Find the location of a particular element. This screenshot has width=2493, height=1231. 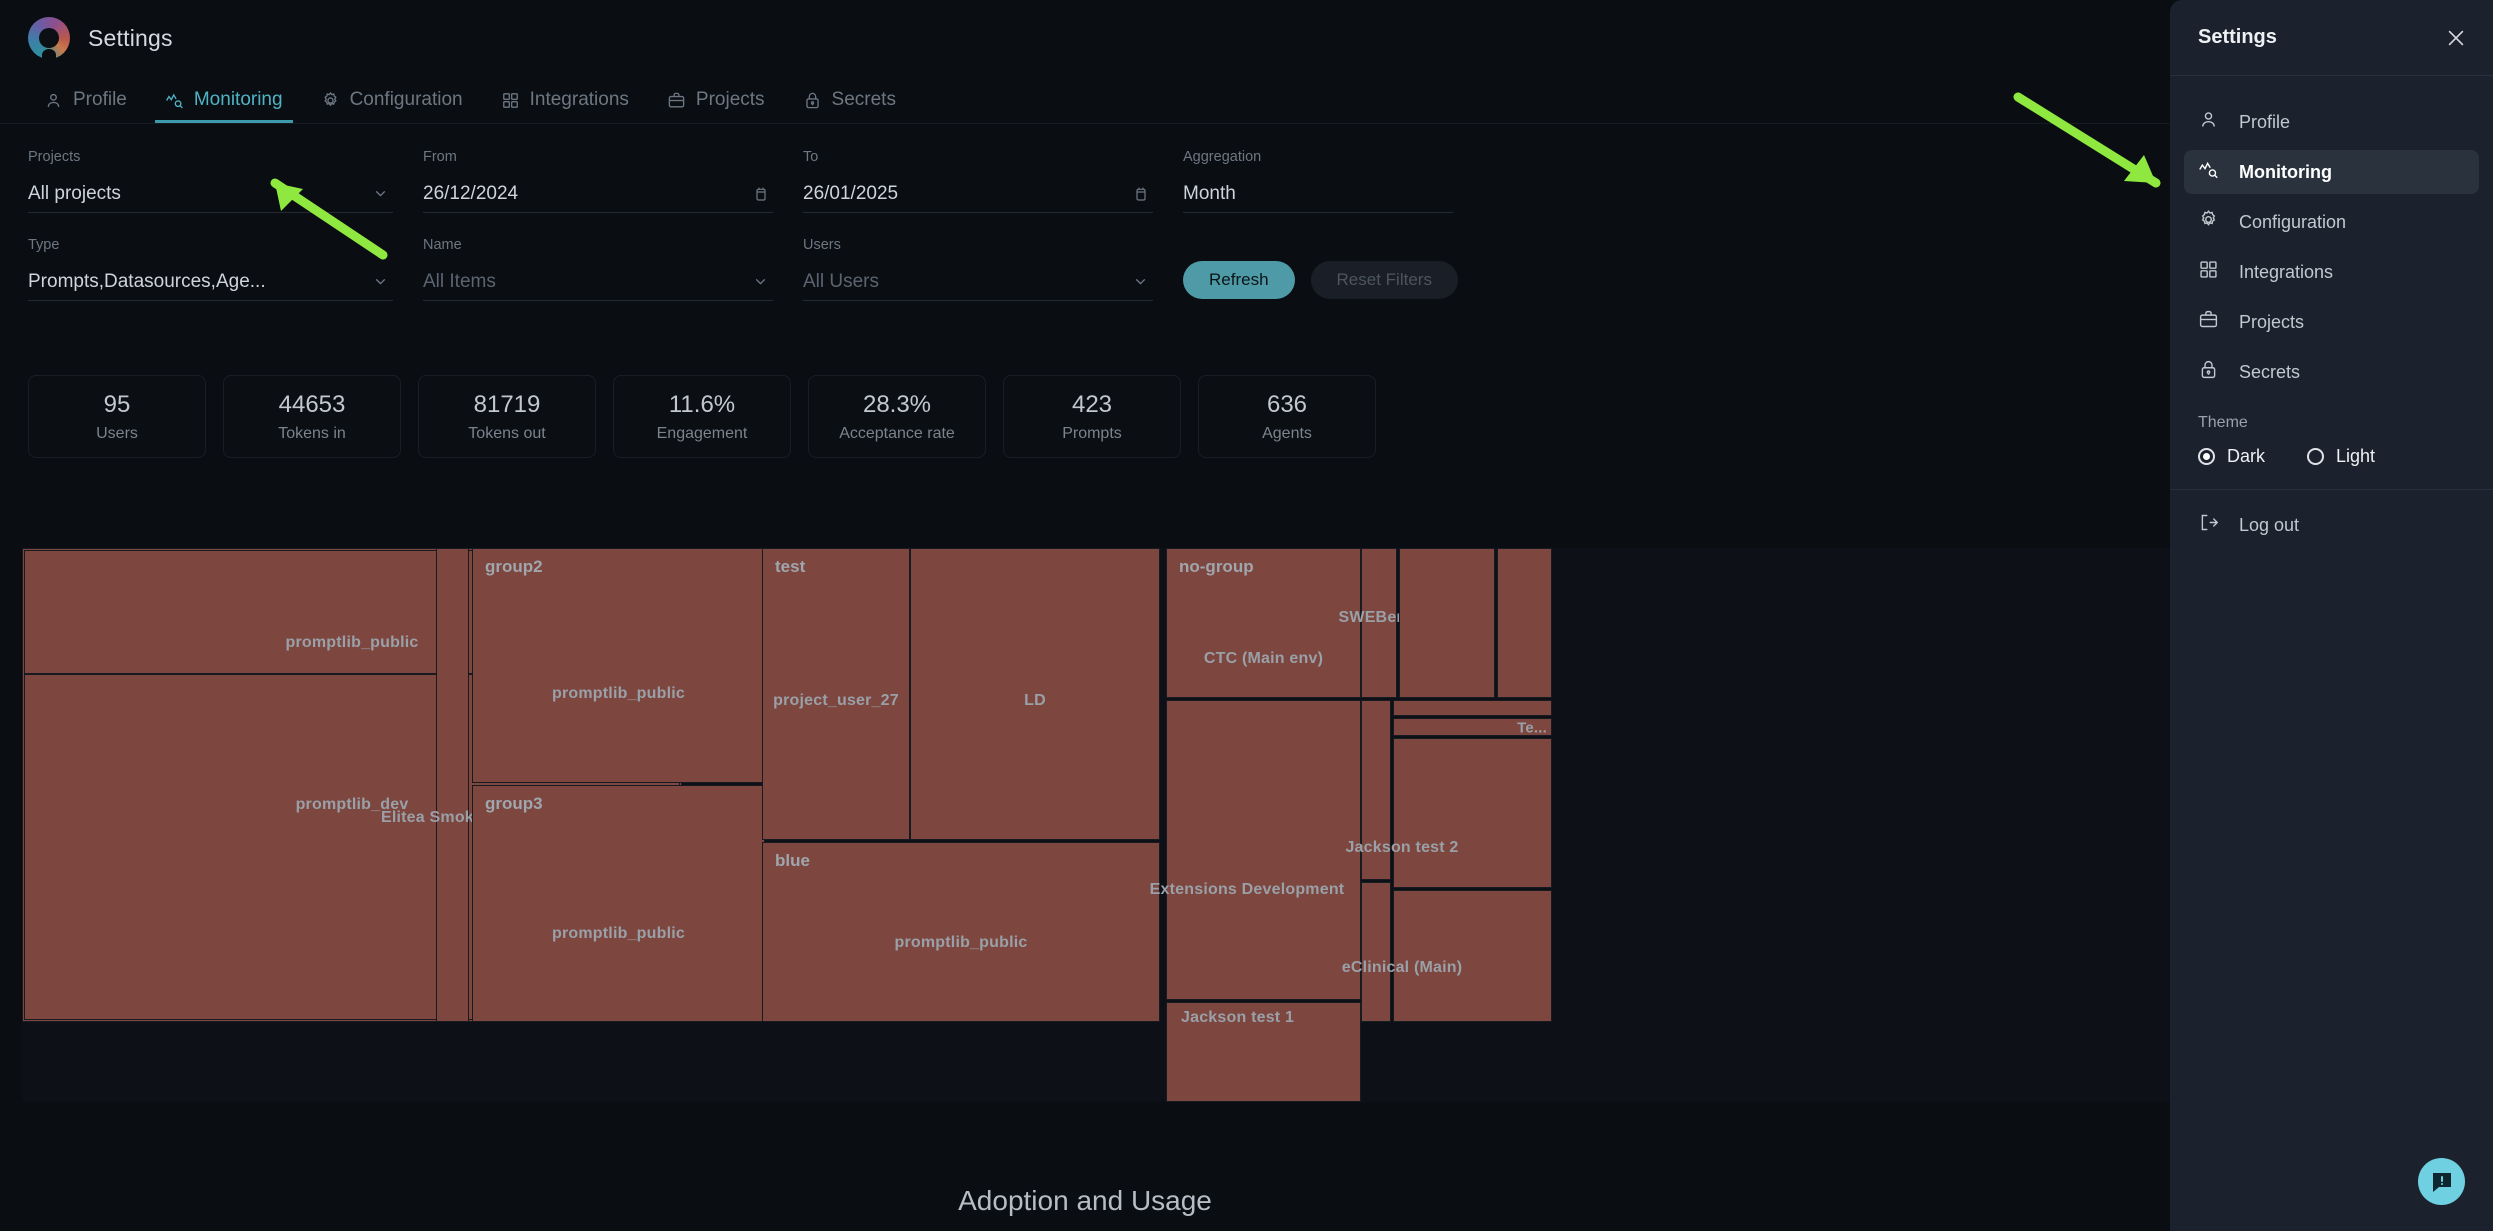

tab-integrations: Integrations is located at coordinates (565, 100).